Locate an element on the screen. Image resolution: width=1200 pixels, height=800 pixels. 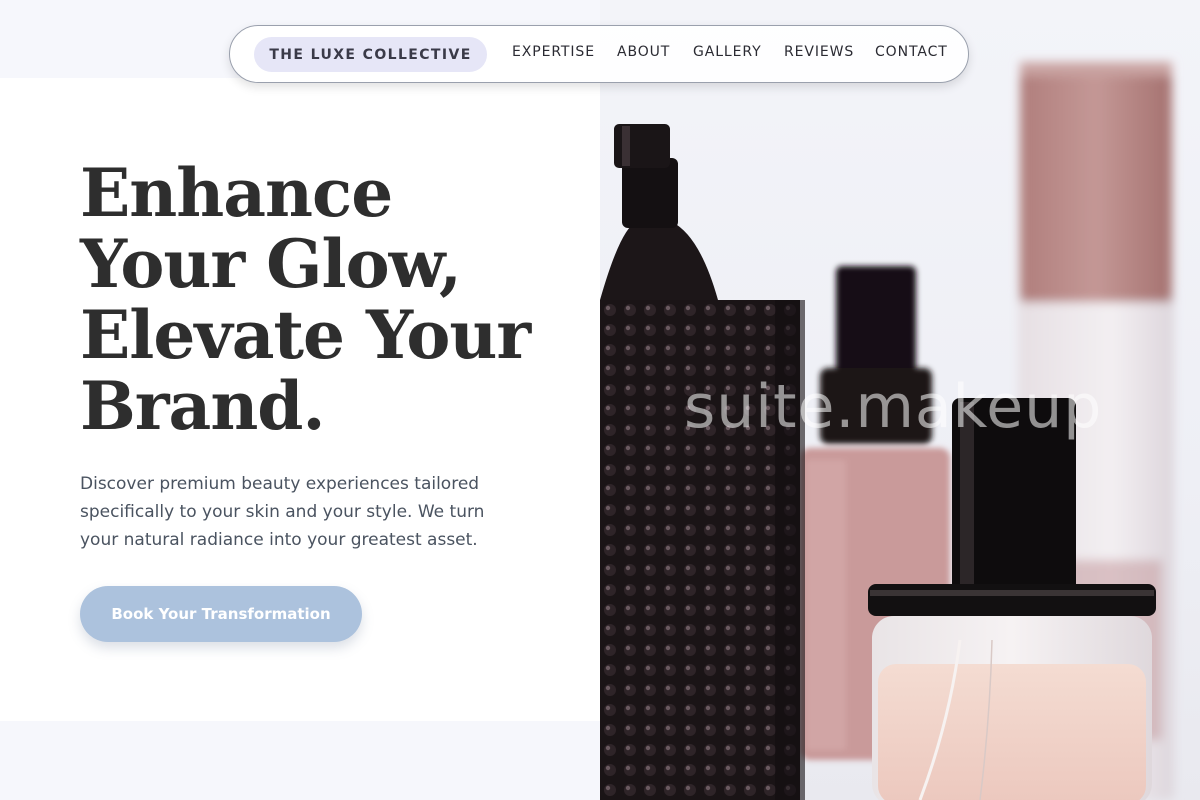
nav-link-reviews: REVIEWS is located at coordinates (819, 52).